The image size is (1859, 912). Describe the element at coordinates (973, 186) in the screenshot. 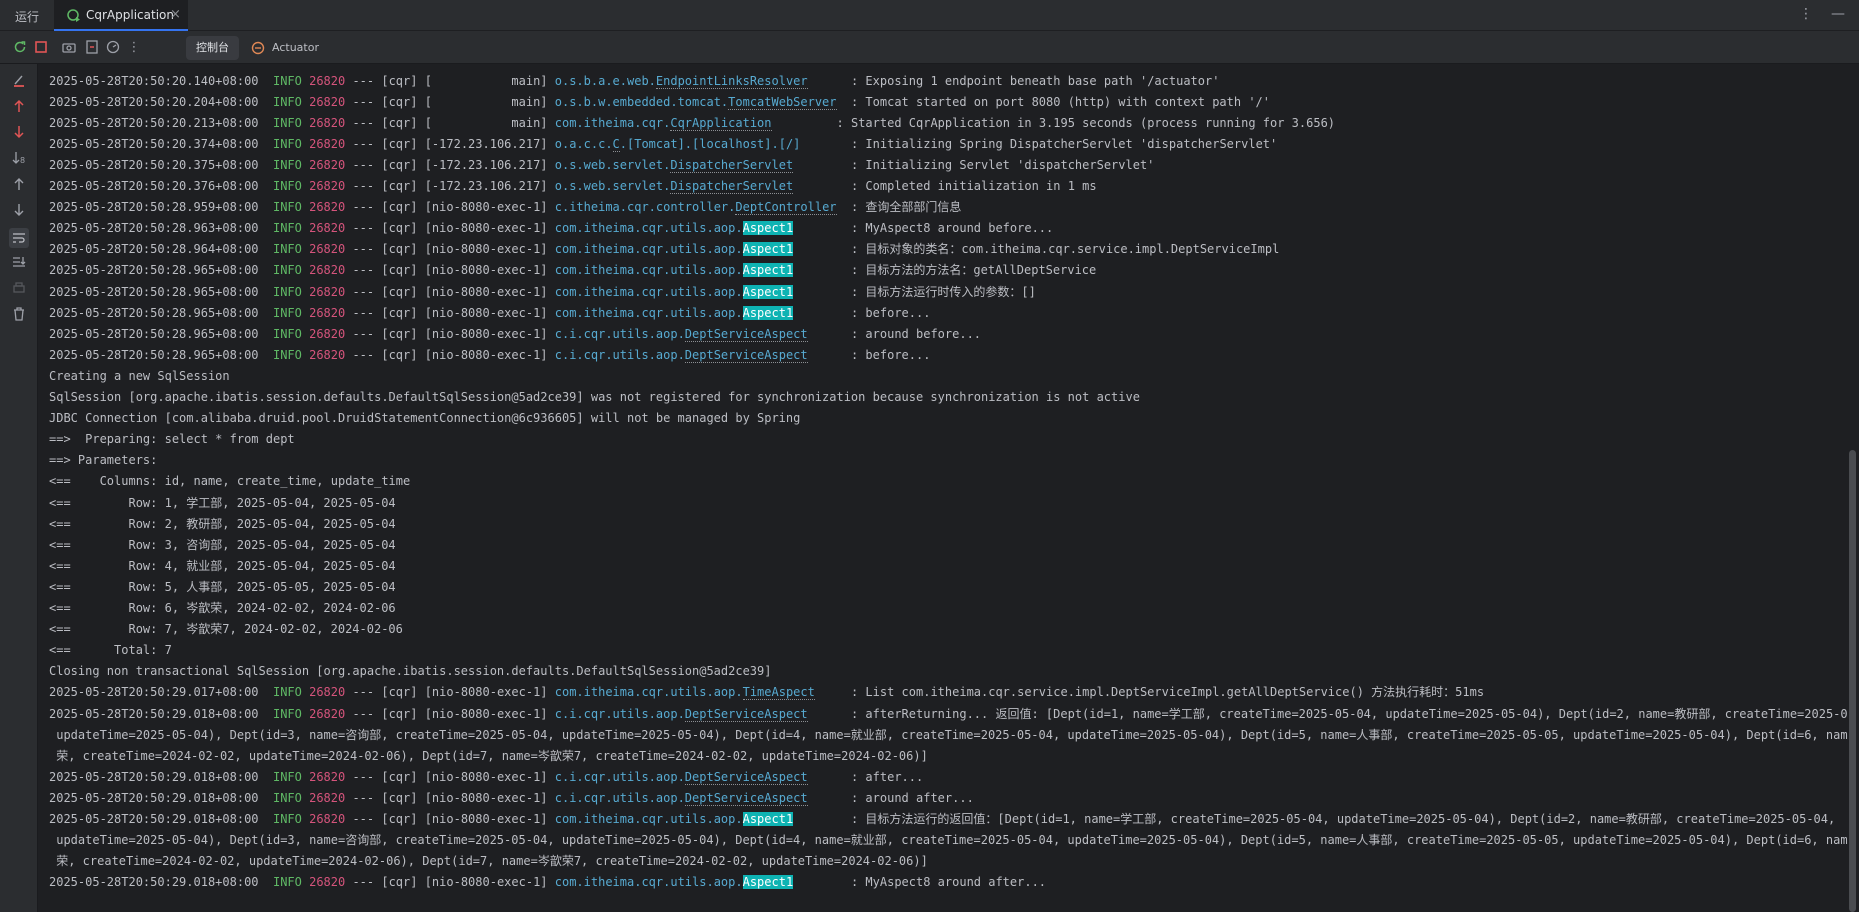

I see `log-message: : Completed initialization in 1 ms` at that location.